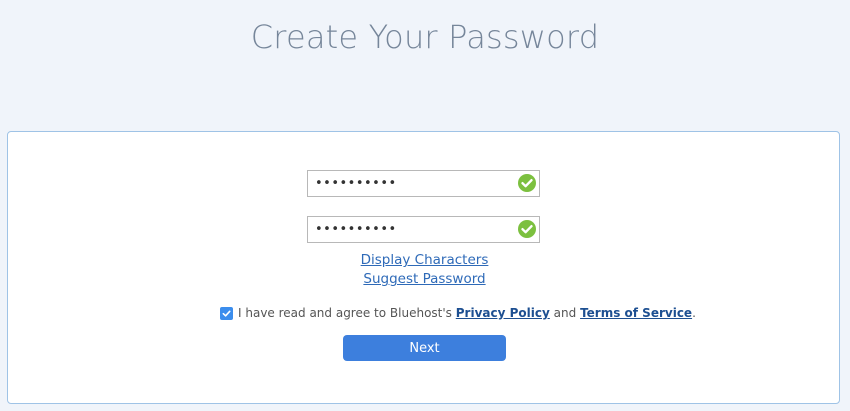  I want to click on agree-text-suffix: ., so click(694, 313).